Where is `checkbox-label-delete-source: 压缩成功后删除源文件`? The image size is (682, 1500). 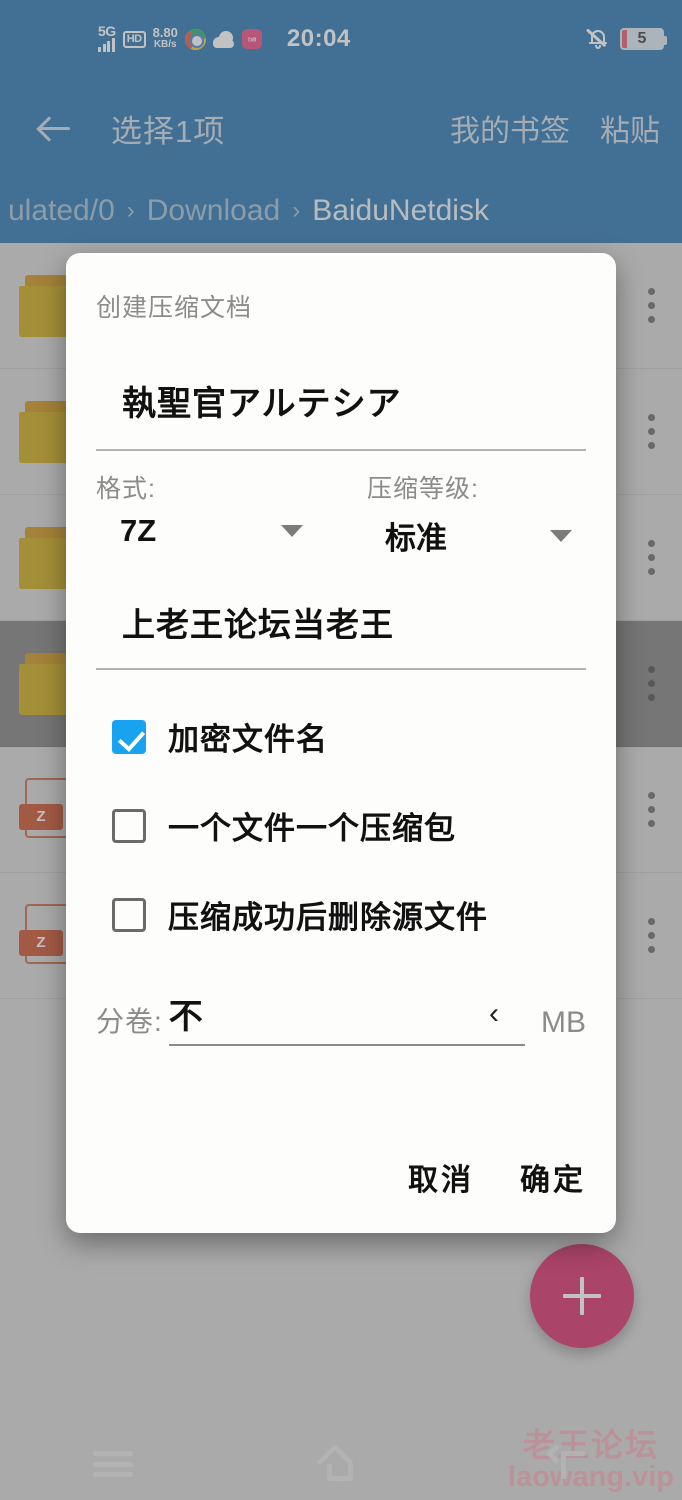 checkbox-label-delete-source: 压缩成功后删除源文件 is located at coordinates (328, 917).